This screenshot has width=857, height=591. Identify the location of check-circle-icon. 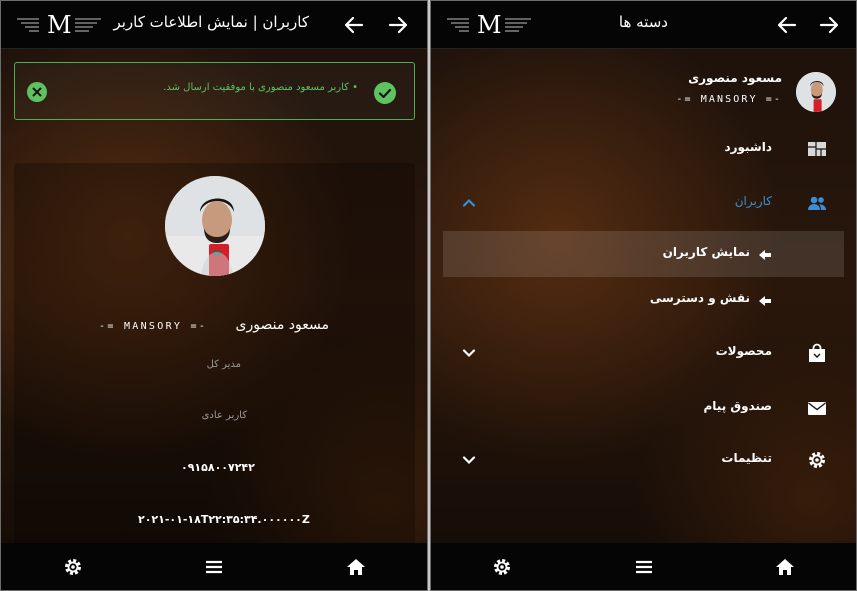
(385, 93).